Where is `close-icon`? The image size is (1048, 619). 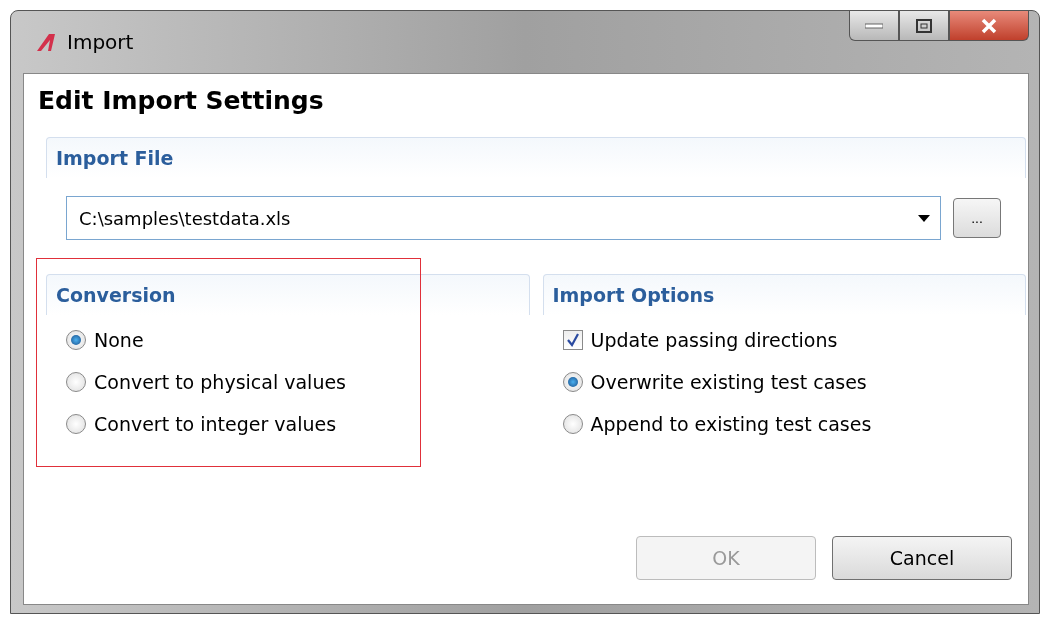
close-icon is located at coordinates (989, 25).